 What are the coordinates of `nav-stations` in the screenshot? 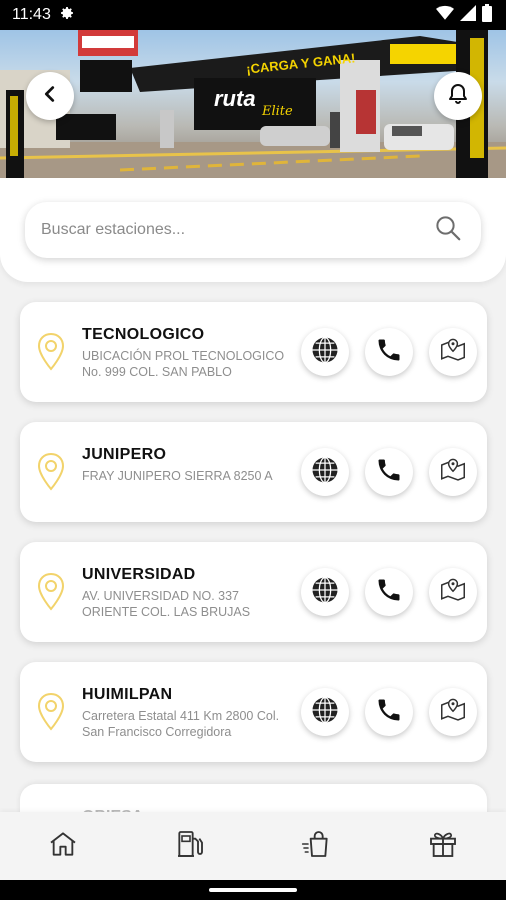 It's located at (190, 846).